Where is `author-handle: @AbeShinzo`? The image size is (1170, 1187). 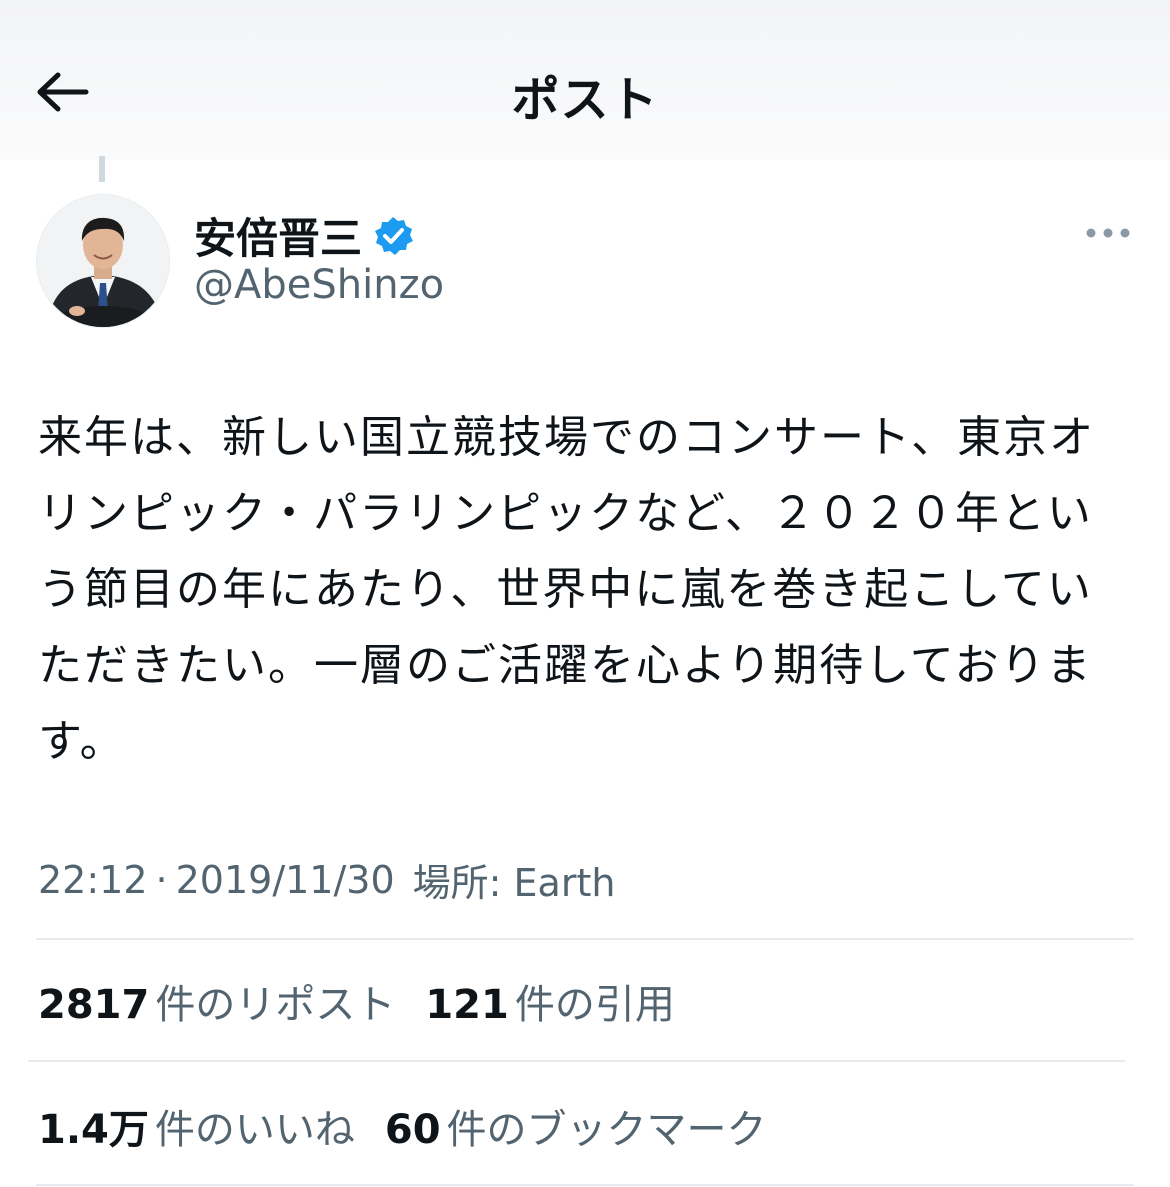 author-handle: @AbeShinzo is located at coordinates (319, 285).